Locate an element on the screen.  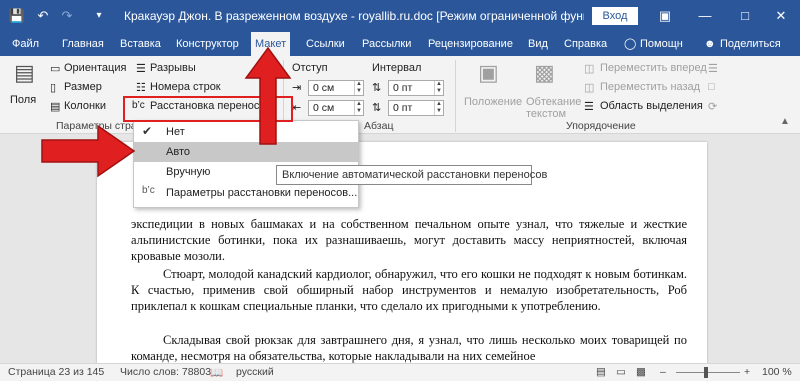
selection-pane-icon: ☰ is located at coordinates (589, 107).